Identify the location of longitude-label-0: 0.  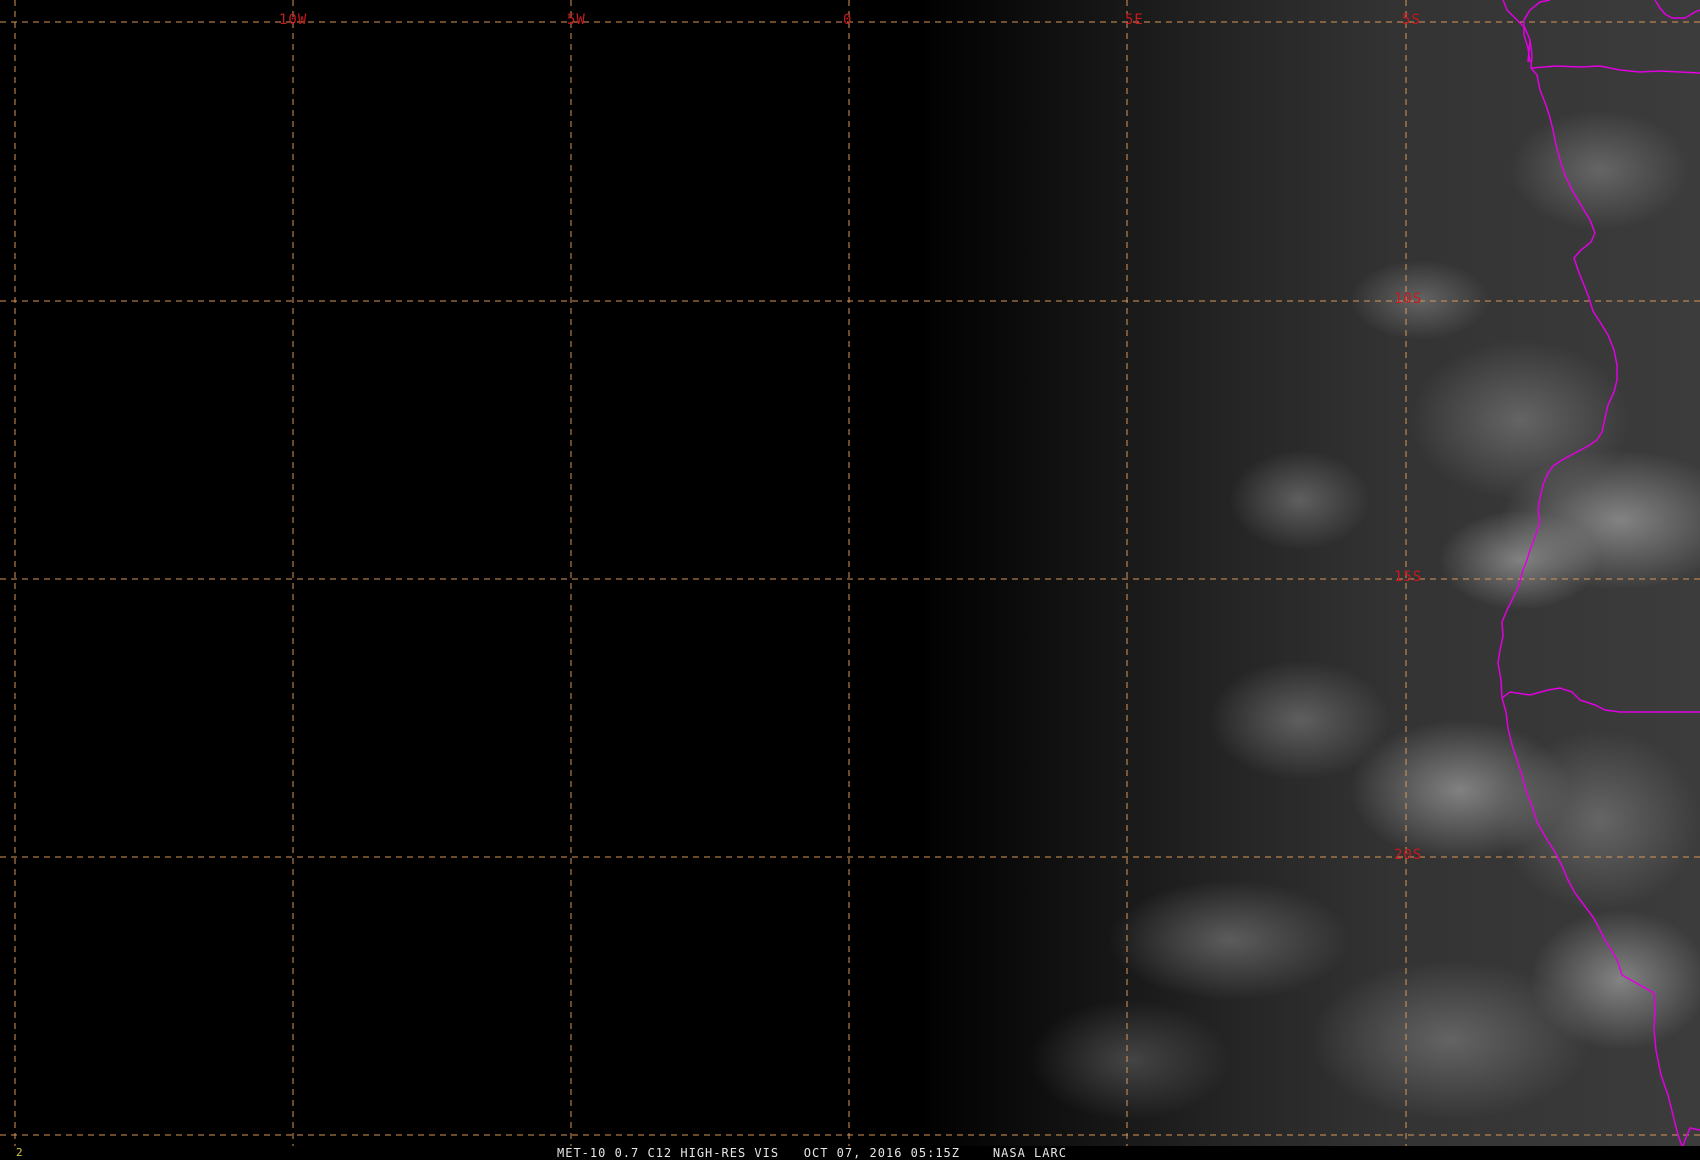
(848, 20).